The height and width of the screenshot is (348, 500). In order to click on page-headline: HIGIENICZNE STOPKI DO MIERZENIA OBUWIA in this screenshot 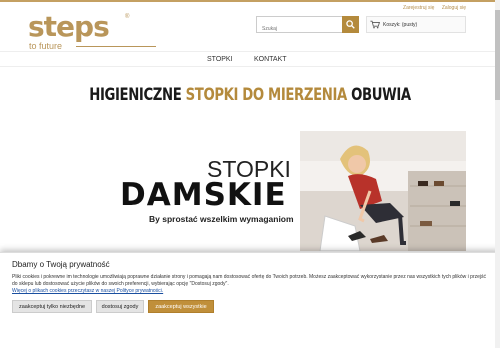, I will do `click(250, 95)`.